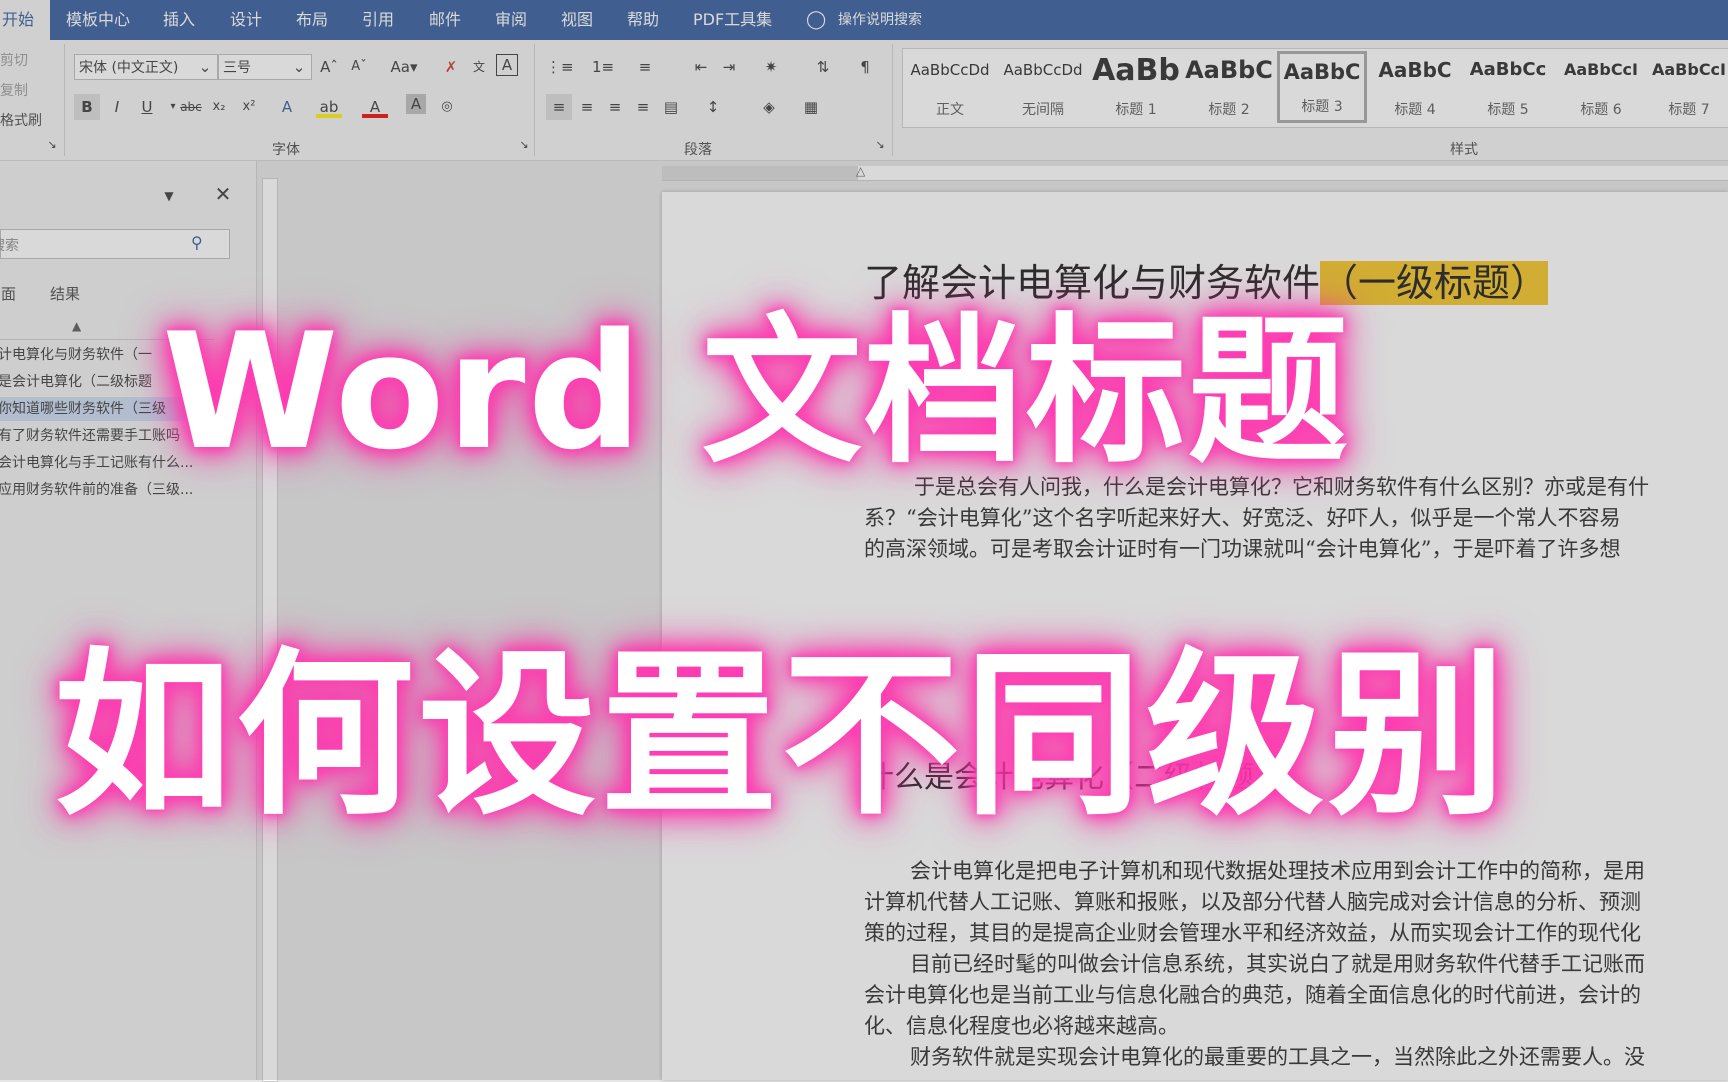 The width and height of the screenshot is (1728, 1082). What do you see at coordinates (756, 391) in the screenshot?
I see `overlay-title-line-1: Word 文档标题` at bounding box center [756, 391].